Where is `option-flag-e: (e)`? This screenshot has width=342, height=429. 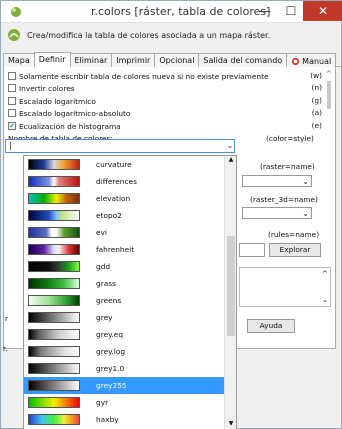 option-flag-e: (e) is located at coordinates (316, 125).